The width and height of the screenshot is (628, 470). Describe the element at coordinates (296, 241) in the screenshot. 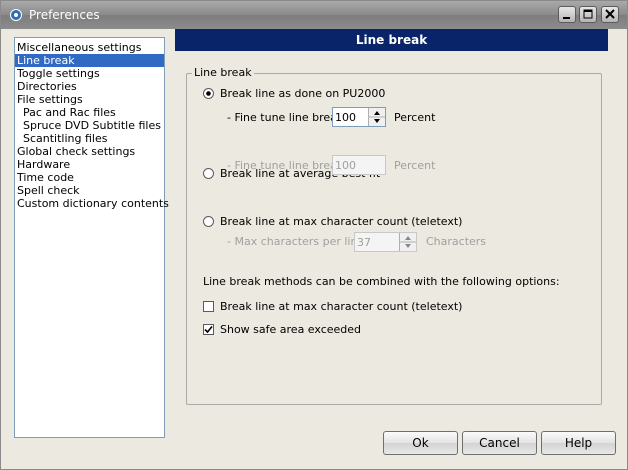

I see `max-chars-label: - Max characters per line` at that location.